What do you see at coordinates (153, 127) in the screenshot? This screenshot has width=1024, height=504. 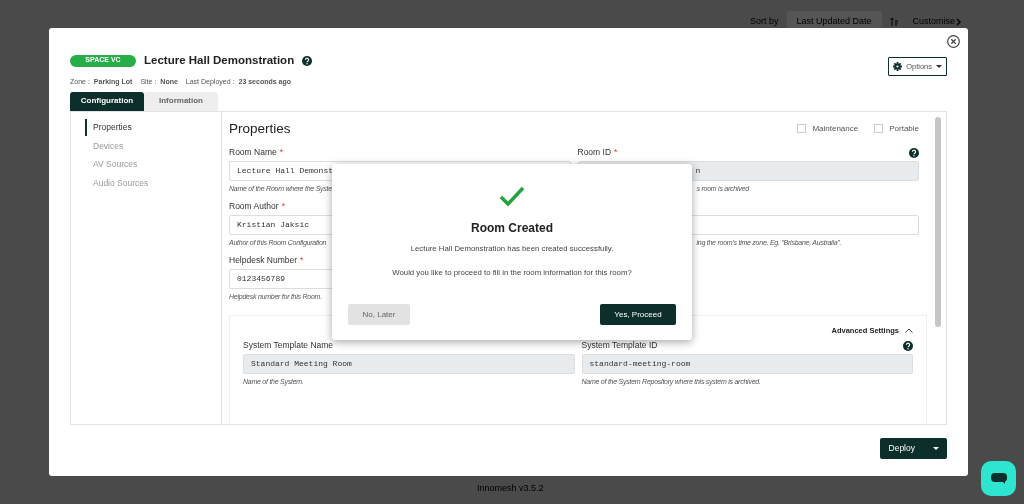 I see `sidebar-item: Properties` at bounding box center [153, 127].